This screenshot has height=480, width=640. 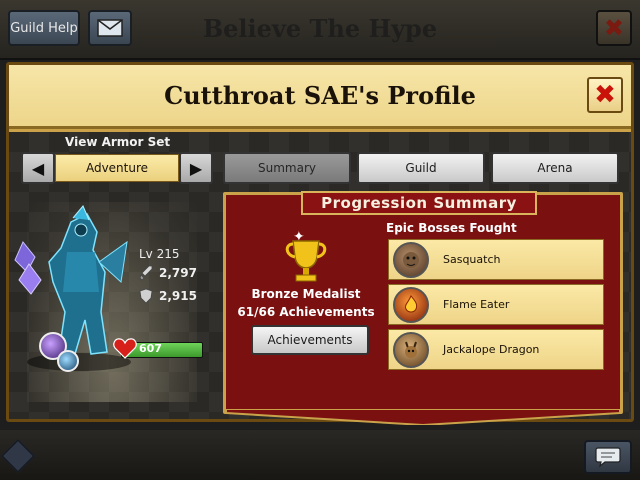 What do you see at coordinates (287, 168) in the screenshot?
I see `tab-summary: Summary` at bounding box center [287, 168].